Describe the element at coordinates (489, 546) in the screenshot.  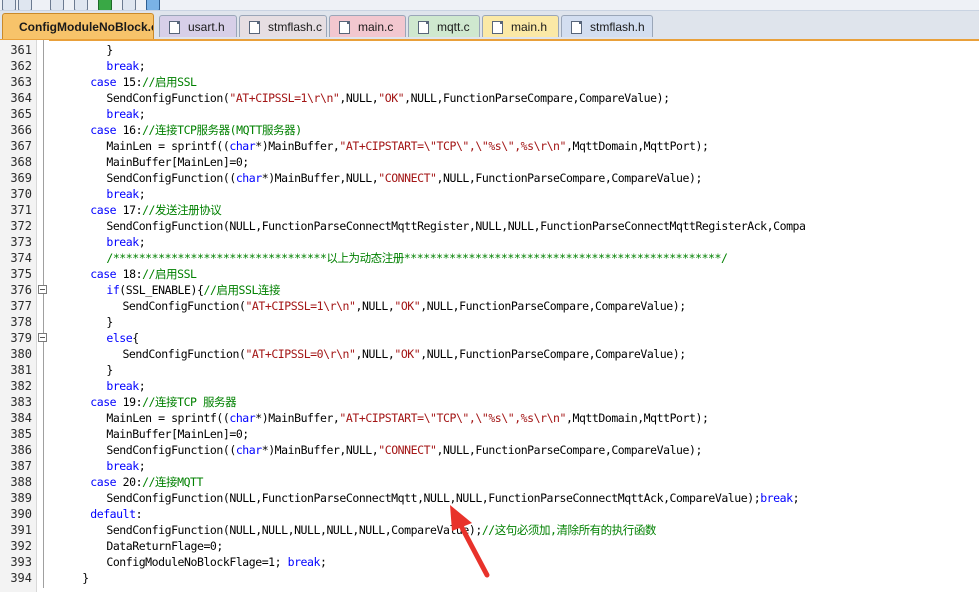
I see `code-line: 392 DataReturnFlage=0;` at that location.